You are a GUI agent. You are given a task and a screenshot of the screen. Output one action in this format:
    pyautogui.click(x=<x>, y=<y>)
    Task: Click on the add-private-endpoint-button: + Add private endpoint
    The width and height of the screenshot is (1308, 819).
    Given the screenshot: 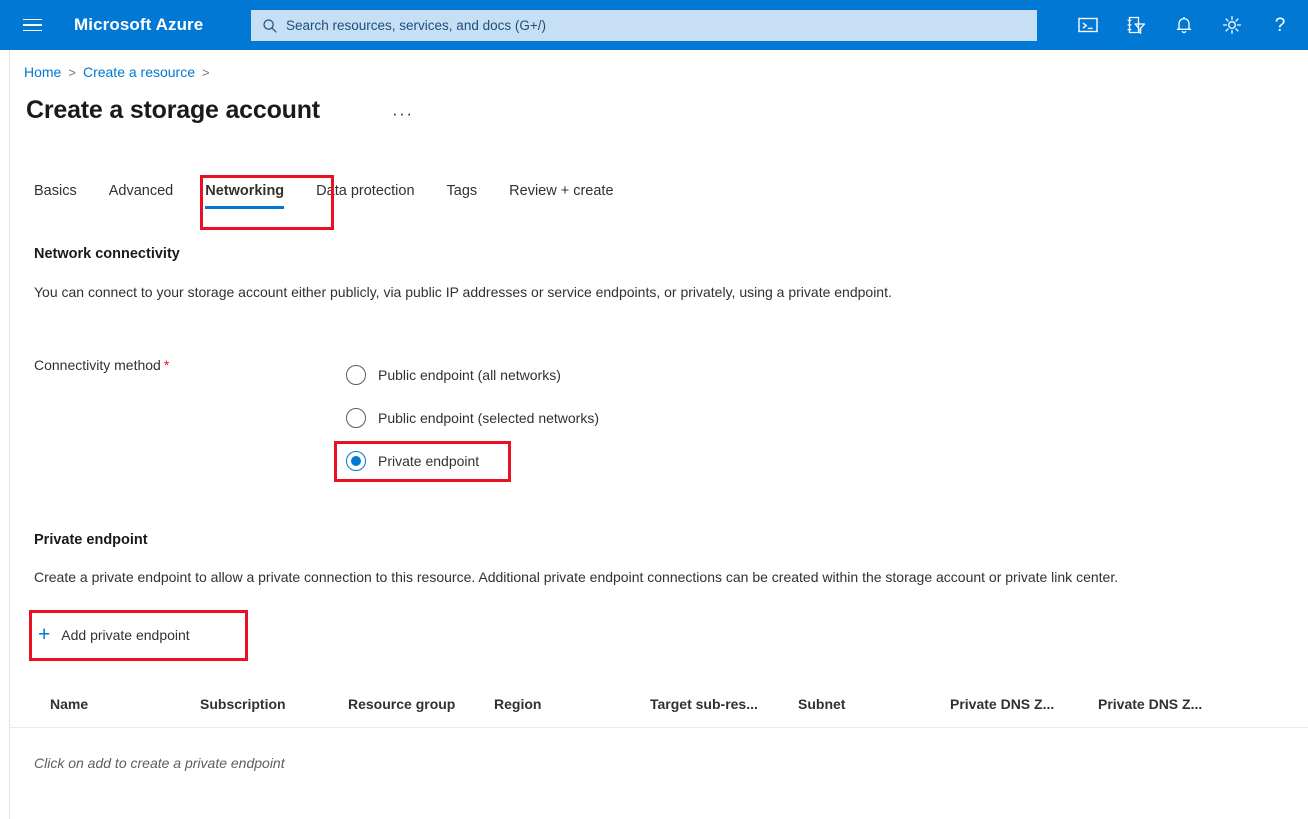 What is the action you would take?
    pyautogui.click(x=114, y=635)
    